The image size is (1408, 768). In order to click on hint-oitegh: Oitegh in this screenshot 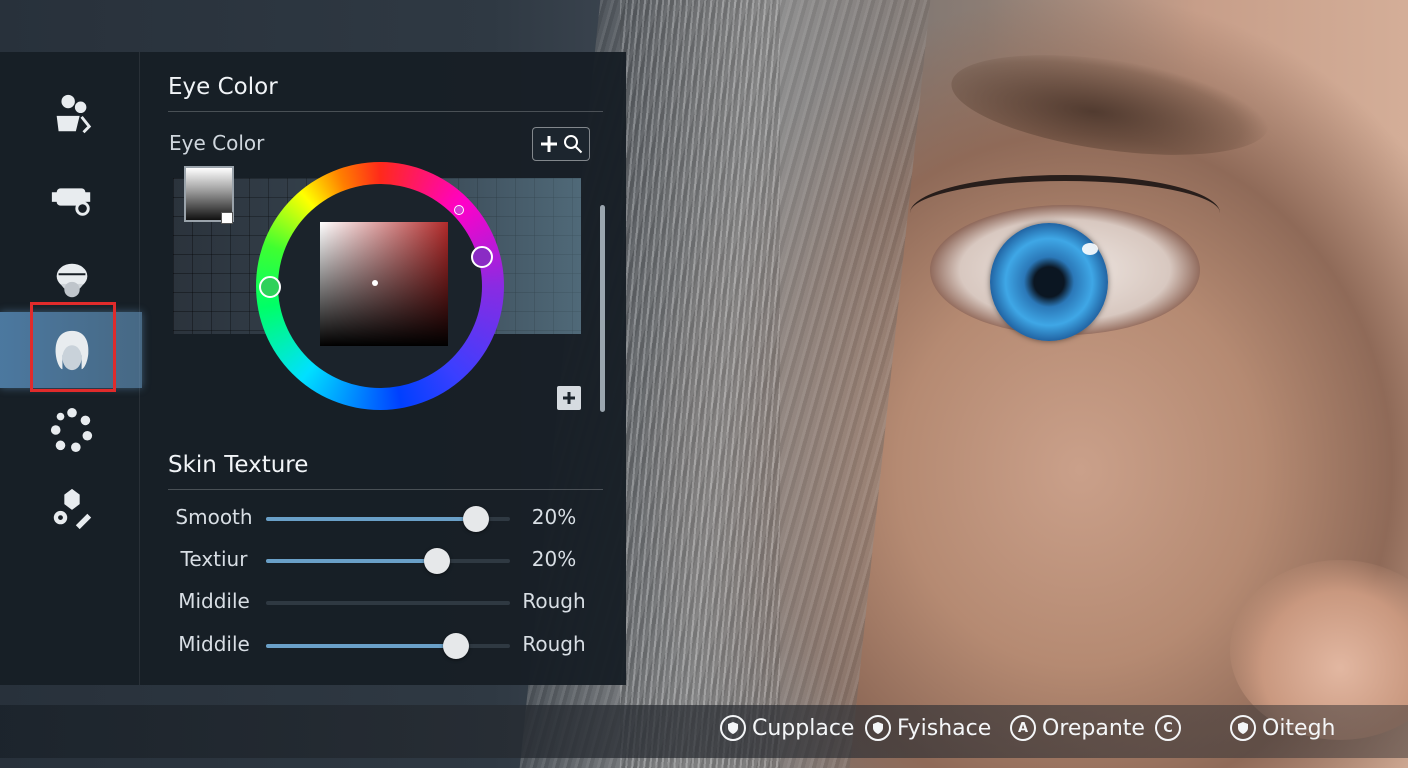, I will do `click(1283, 728)`.